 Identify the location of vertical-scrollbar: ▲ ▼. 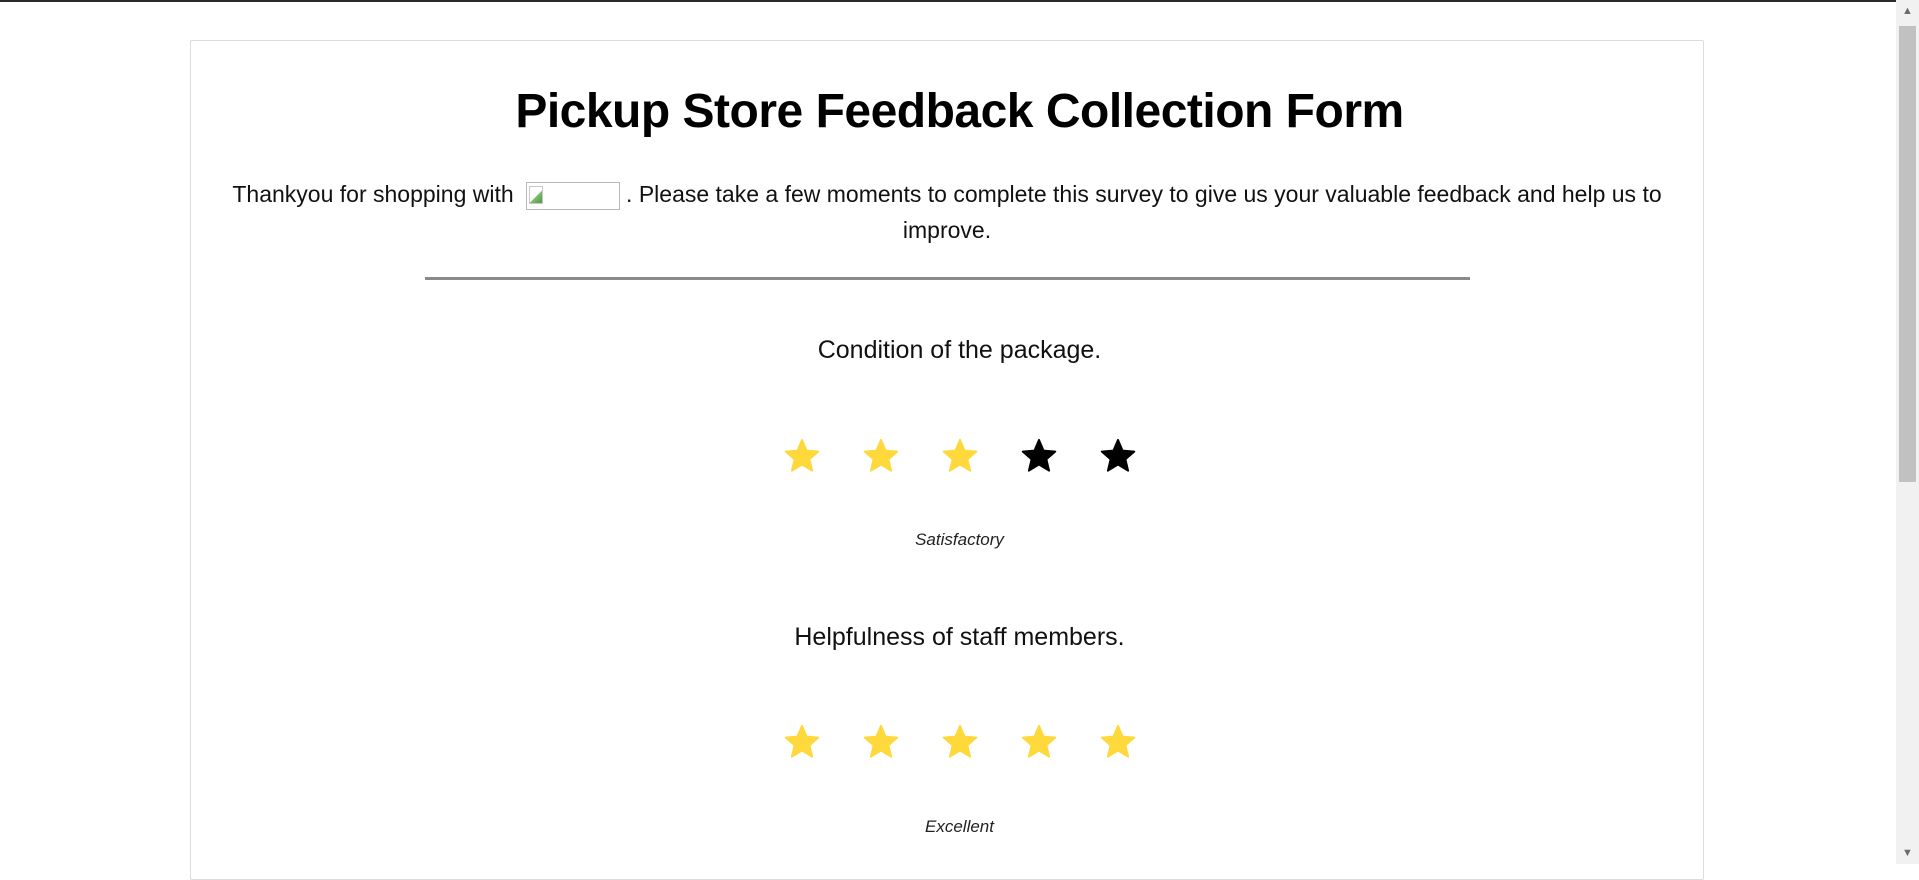
(1907, 432).